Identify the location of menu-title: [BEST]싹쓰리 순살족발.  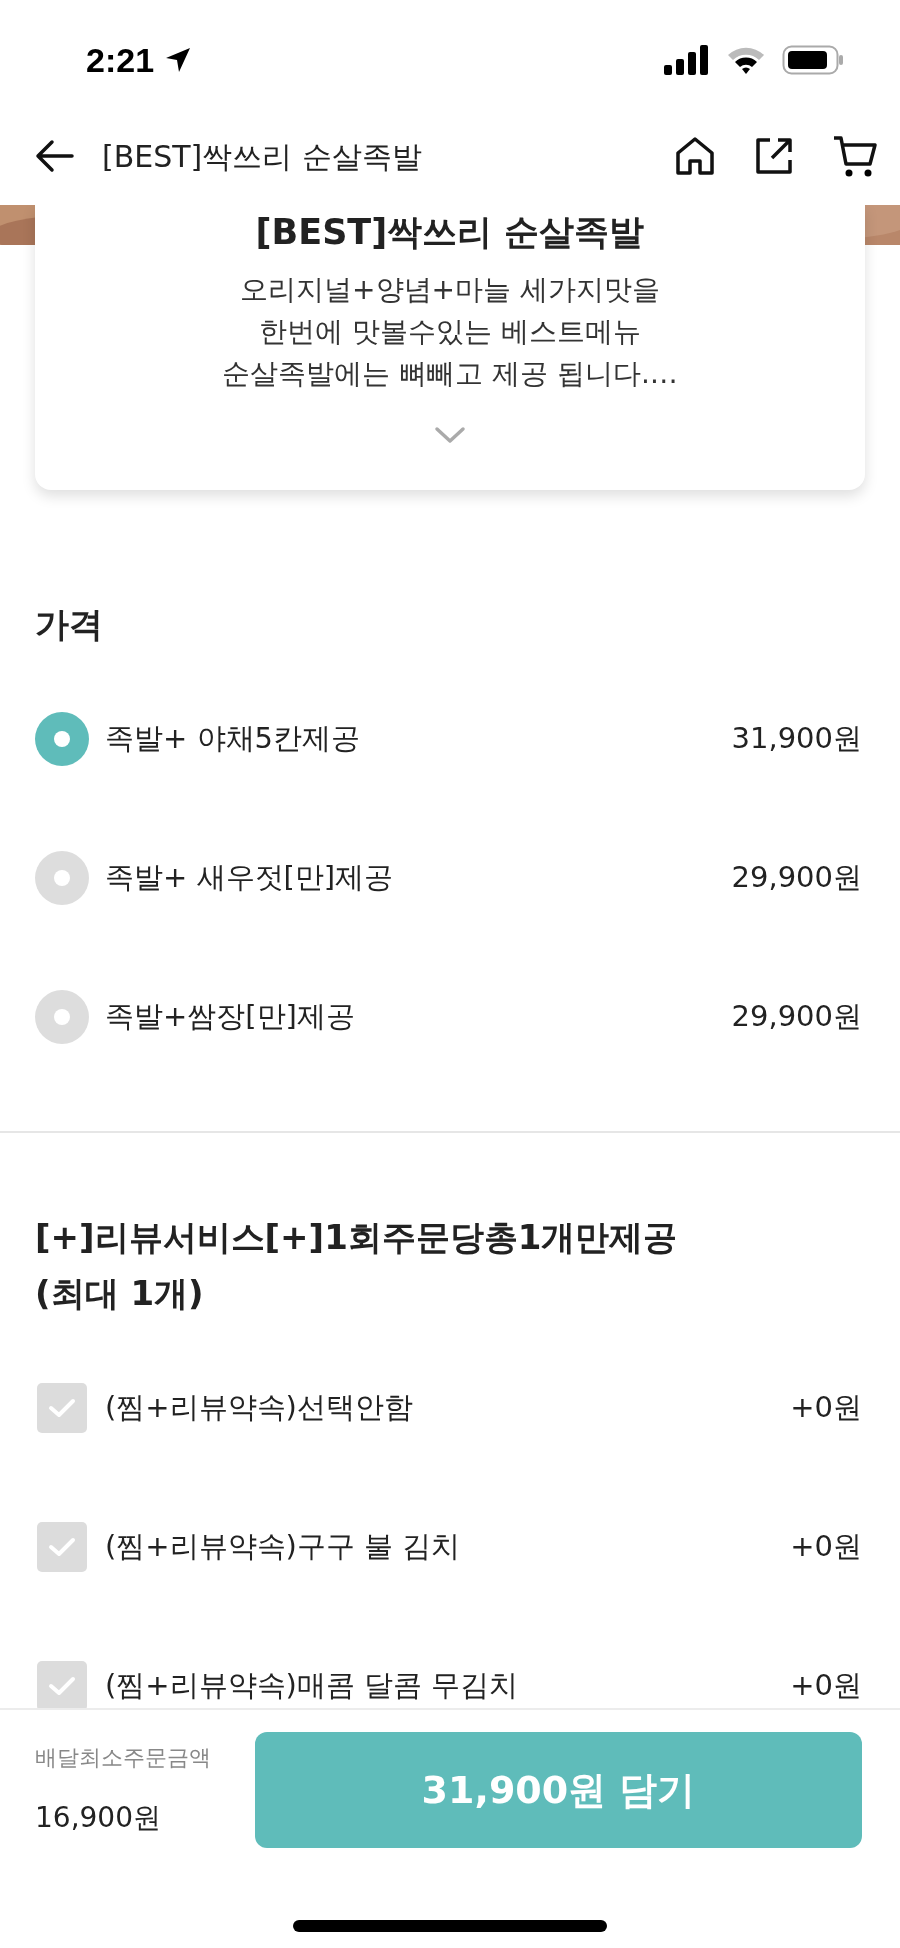
(450, 232).